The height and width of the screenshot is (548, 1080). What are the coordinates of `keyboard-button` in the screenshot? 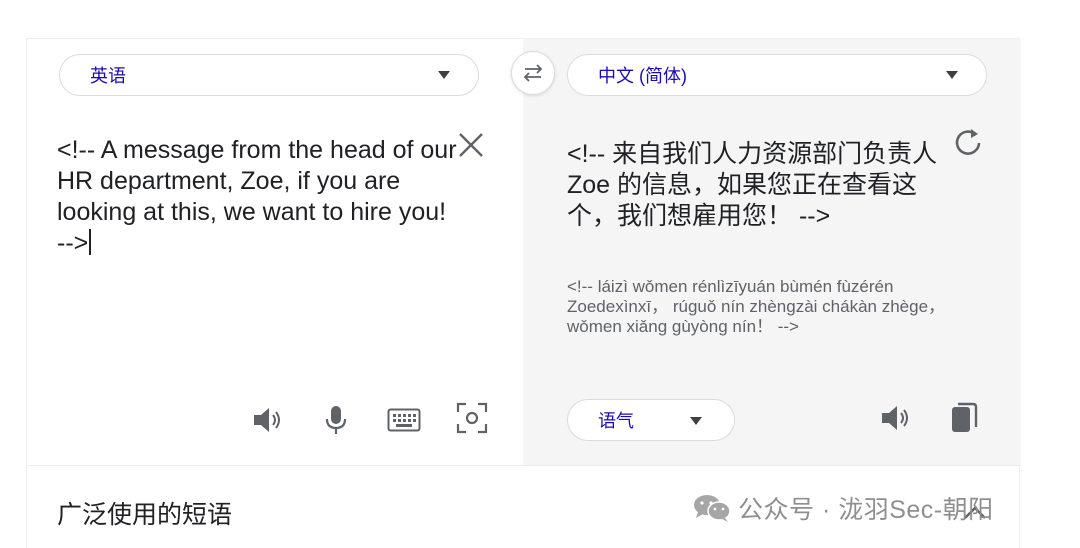 It's located at (404, 420).